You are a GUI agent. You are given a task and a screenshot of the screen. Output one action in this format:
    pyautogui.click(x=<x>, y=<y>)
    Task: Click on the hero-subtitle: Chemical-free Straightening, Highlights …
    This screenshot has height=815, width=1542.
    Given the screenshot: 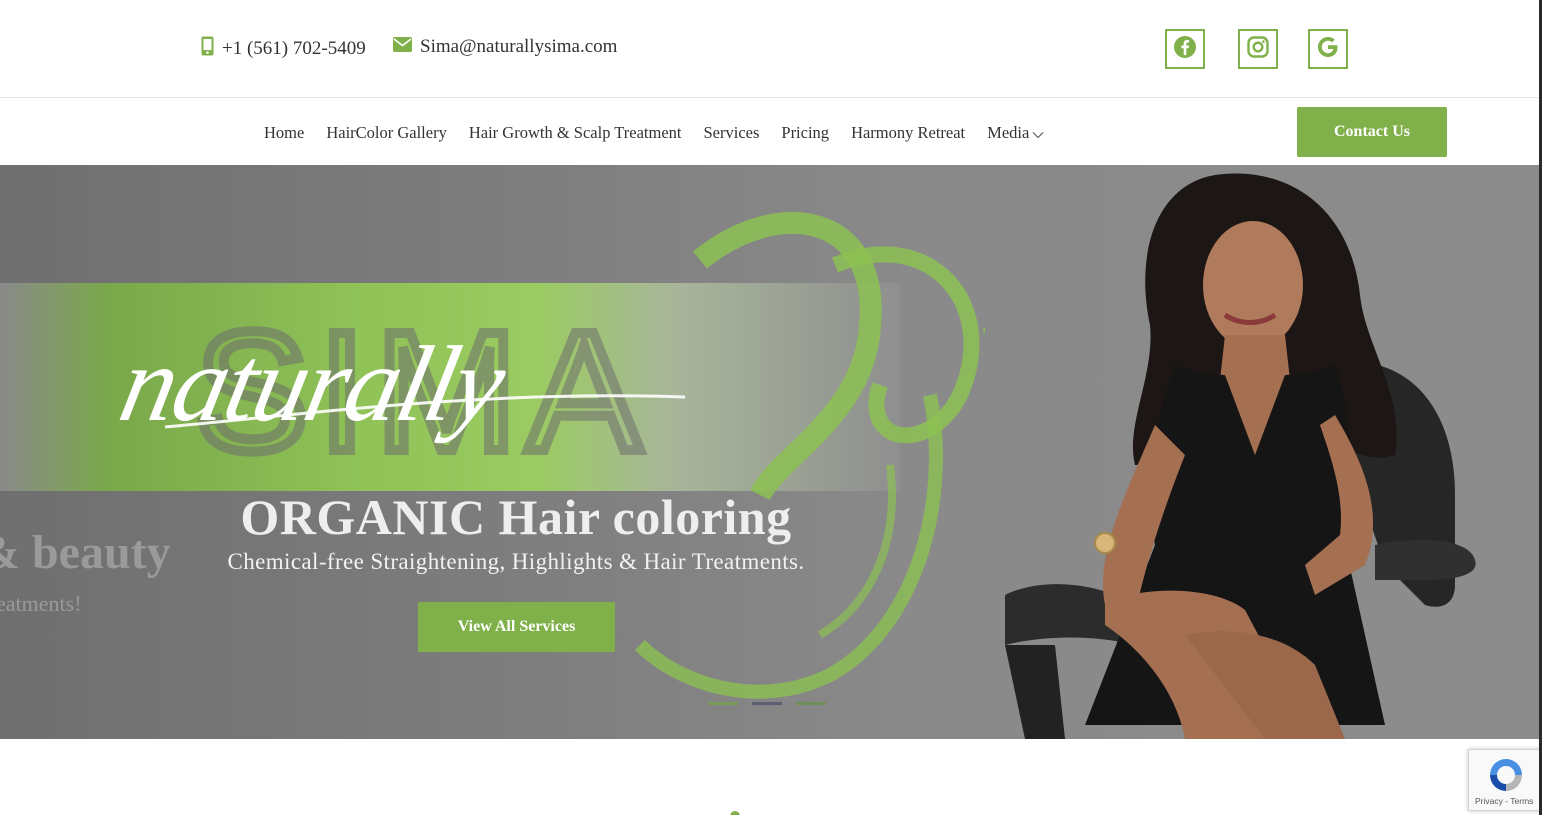 What is the action you would take?
    pyautogui.click(x=516, y=561)
    